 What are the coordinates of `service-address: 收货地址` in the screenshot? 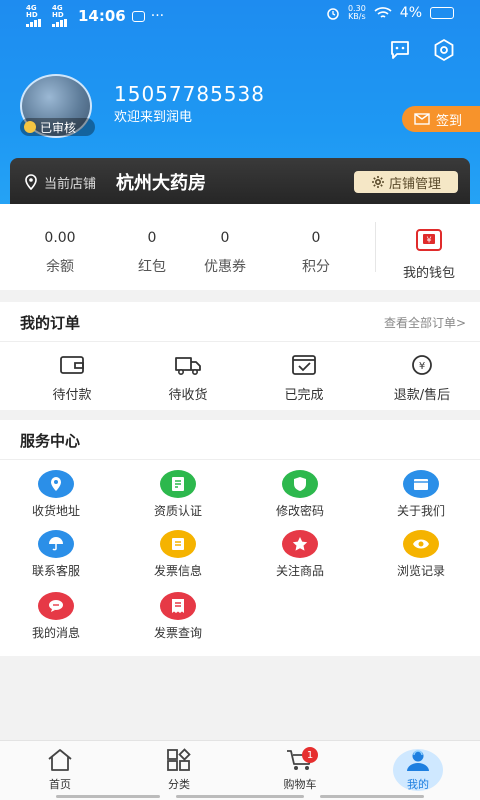 It's located at (56, 494).